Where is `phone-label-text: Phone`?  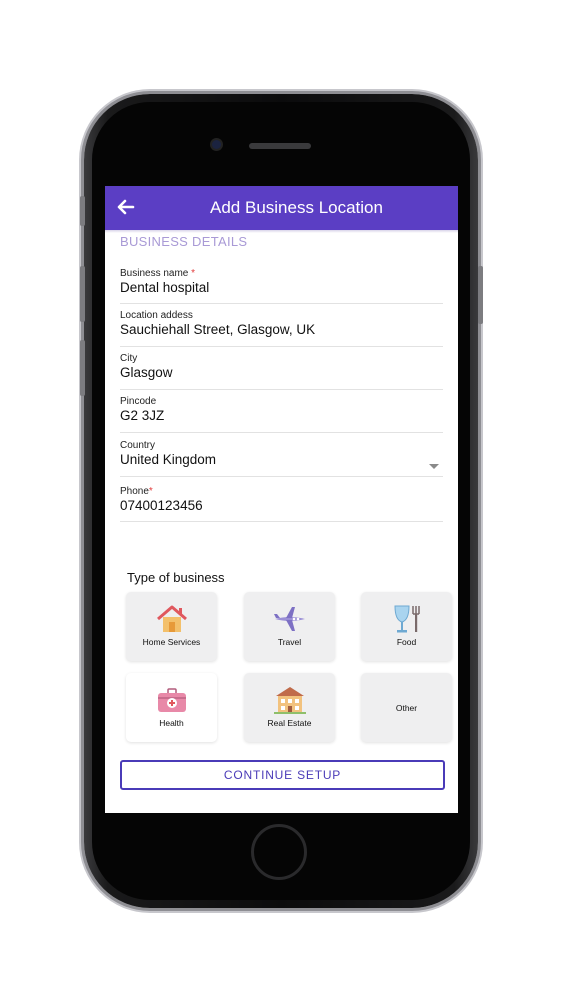
phone-label-text: Phone is located at coordinates (134, 491).